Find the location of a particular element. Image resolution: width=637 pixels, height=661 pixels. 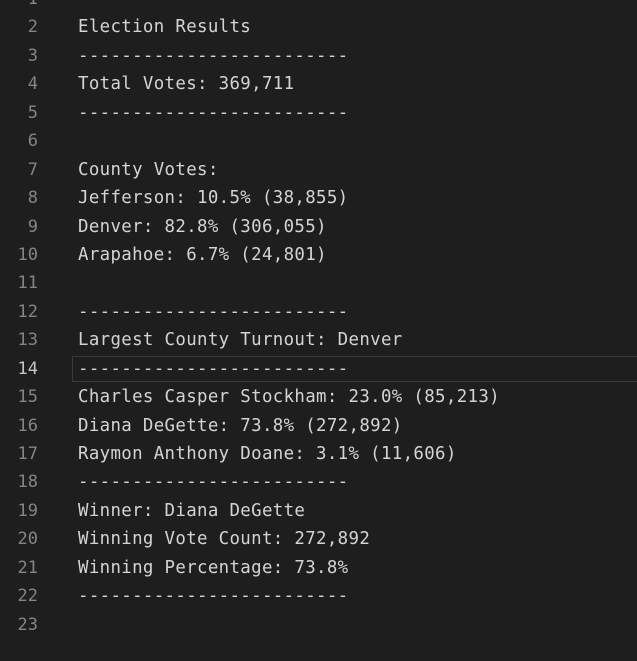

line-number: 18 is located at coordinates (27, 482).